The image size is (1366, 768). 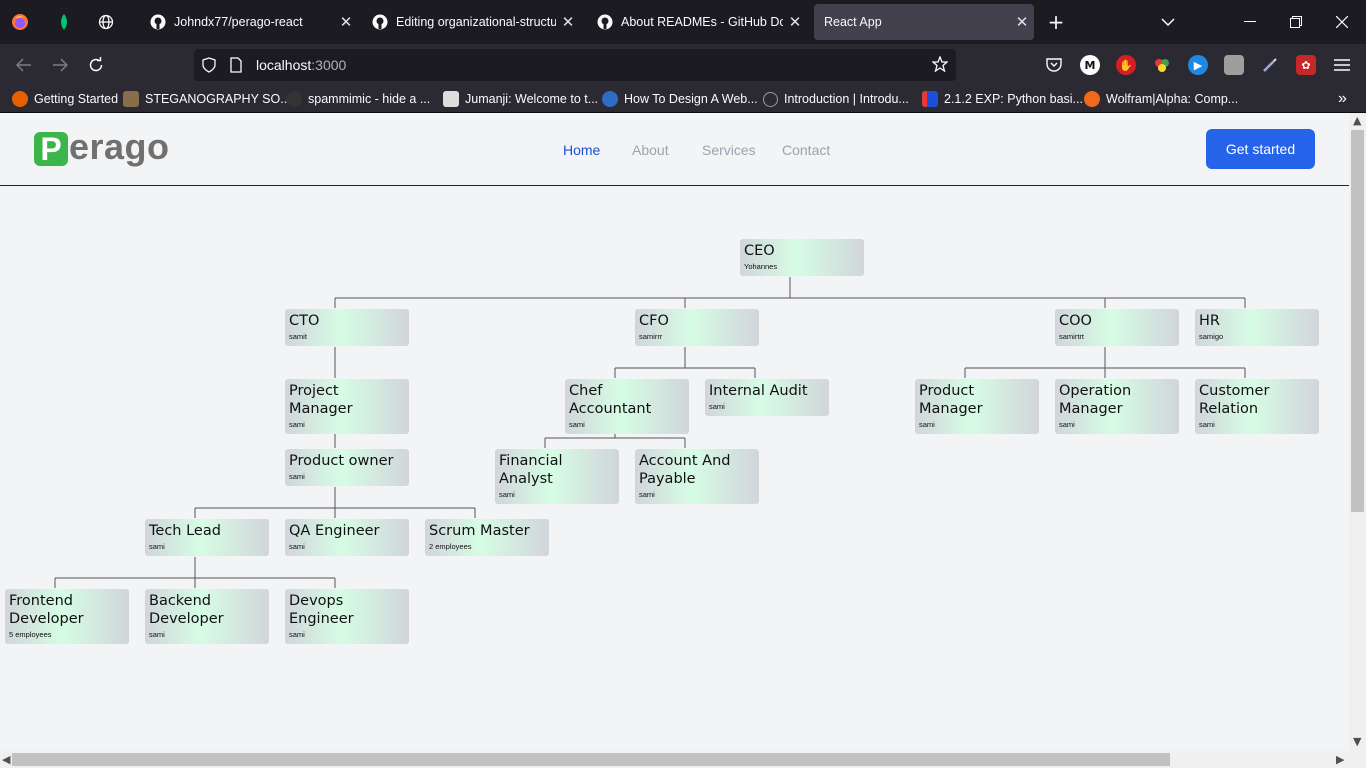 I want to click on tab-editing-org-structure: Editing organizational-structure ✕, so click(x=471, y=22).